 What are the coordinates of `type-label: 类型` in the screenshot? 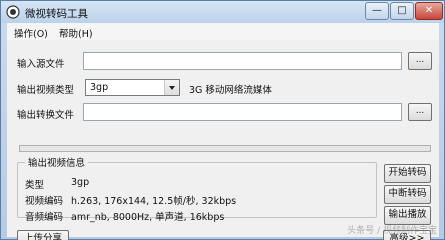 It's located at (35, 185).